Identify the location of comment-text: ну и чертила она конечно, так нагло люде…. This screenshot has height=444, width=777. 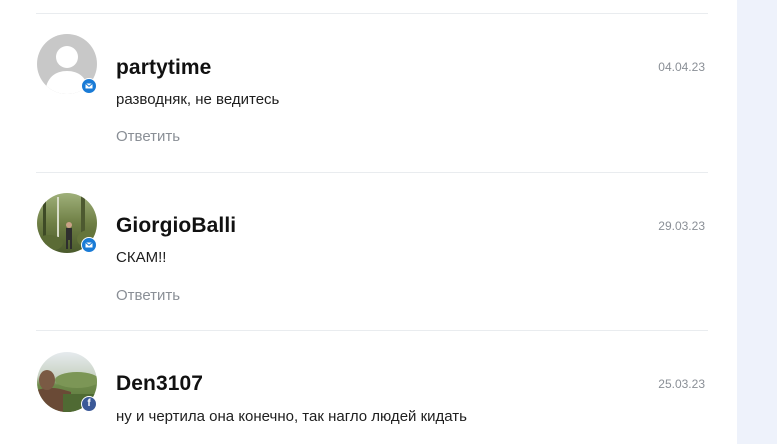
(291, 416).